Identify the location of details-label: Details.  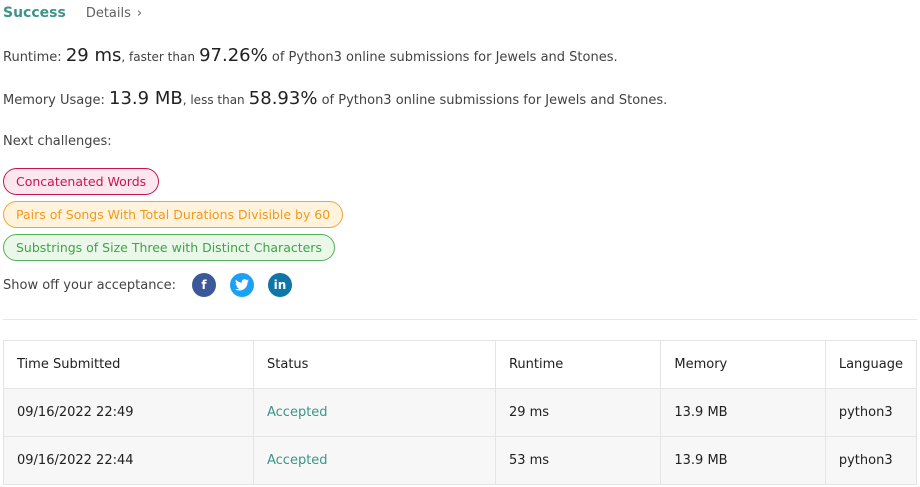
(108, 13).